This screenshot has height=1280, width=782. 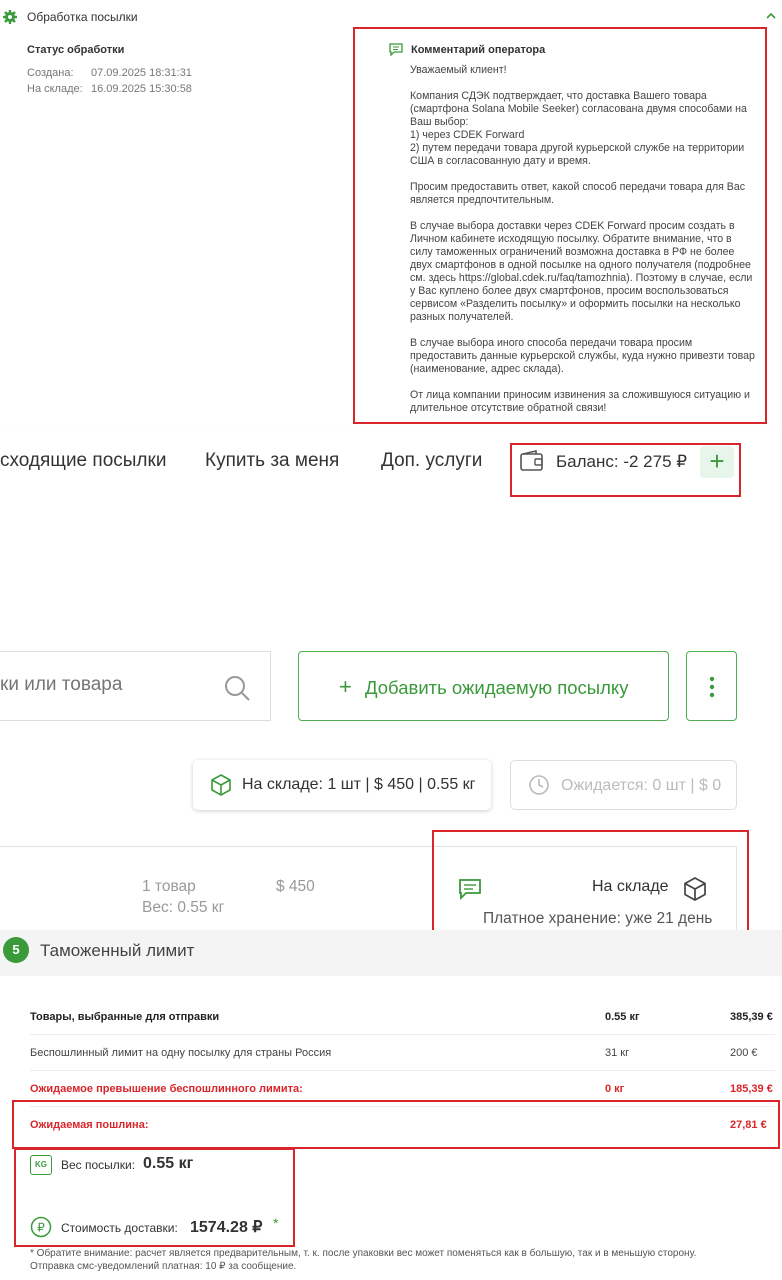 I want to click on parcel-price: $ 450, so click(x=295, y=886).